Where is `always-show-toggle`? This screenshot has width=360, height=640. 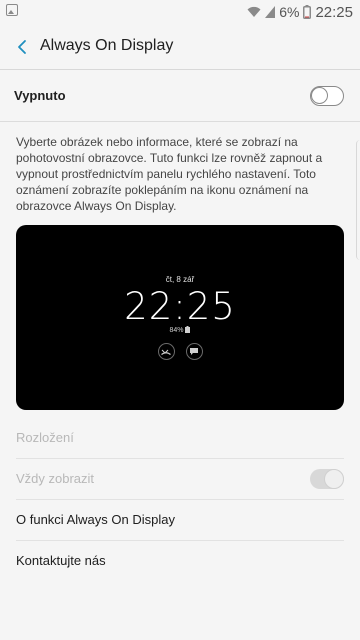
always-show-toggle is located at coordinates (327, 479).